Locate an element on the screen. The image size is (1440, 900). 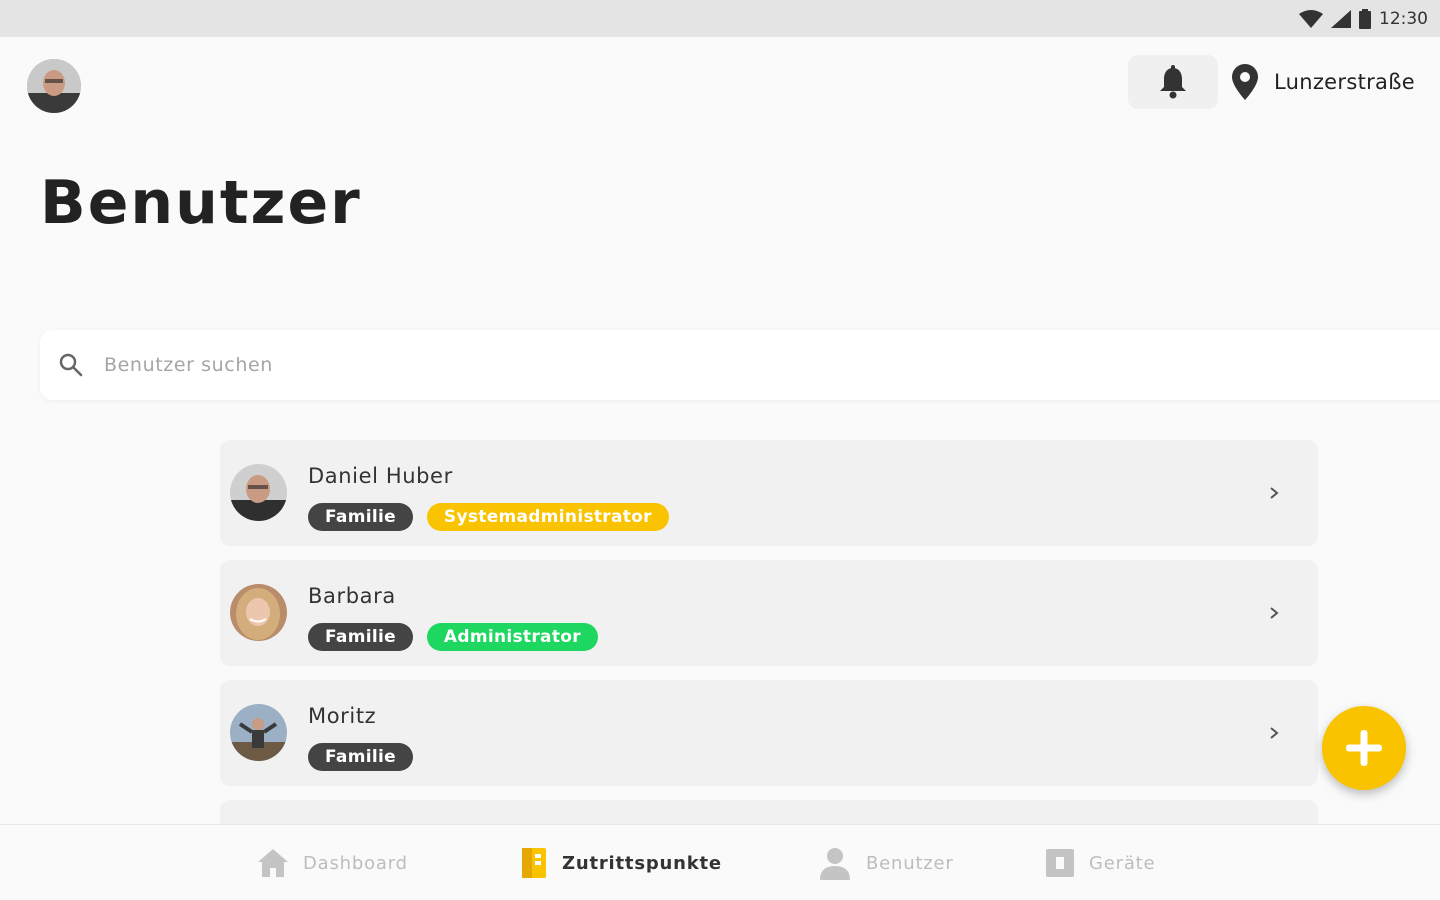
add-user-button is located at coordinates (1364, 748).